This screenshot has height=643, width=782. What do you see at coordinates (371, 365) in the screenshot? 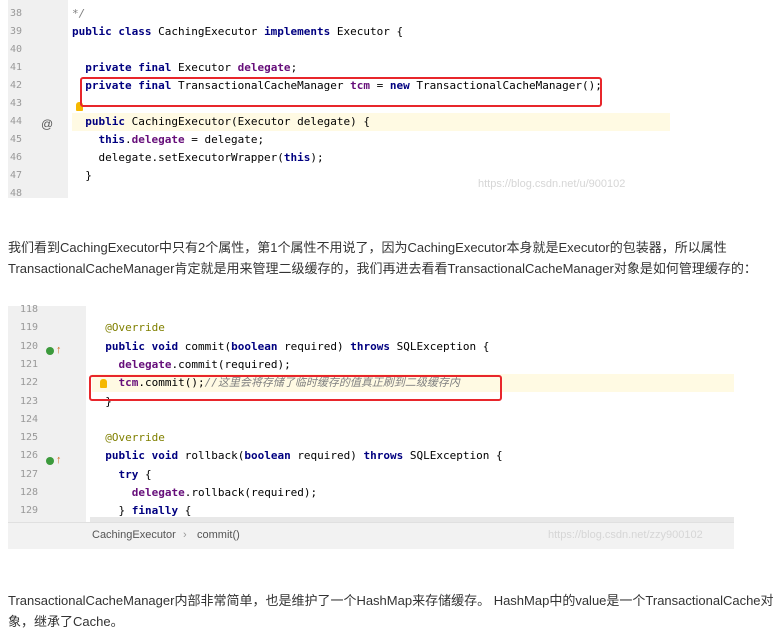
I see `code-line: 121 delegate.commit(required);` at bounding box center [371, 365].